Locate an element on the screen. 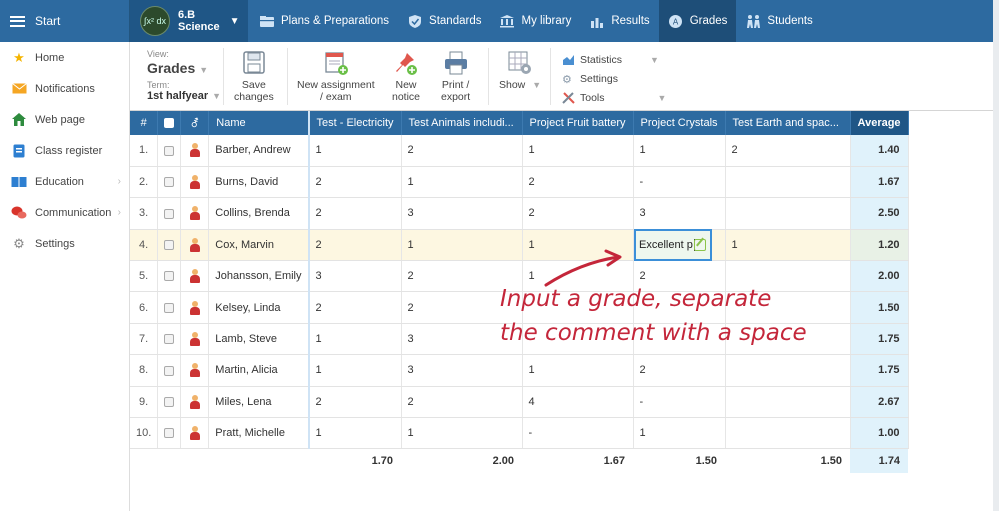 This screenshot has height=511, width=999. student-name: Collins, Brenda is located at coordinates (259, 213).